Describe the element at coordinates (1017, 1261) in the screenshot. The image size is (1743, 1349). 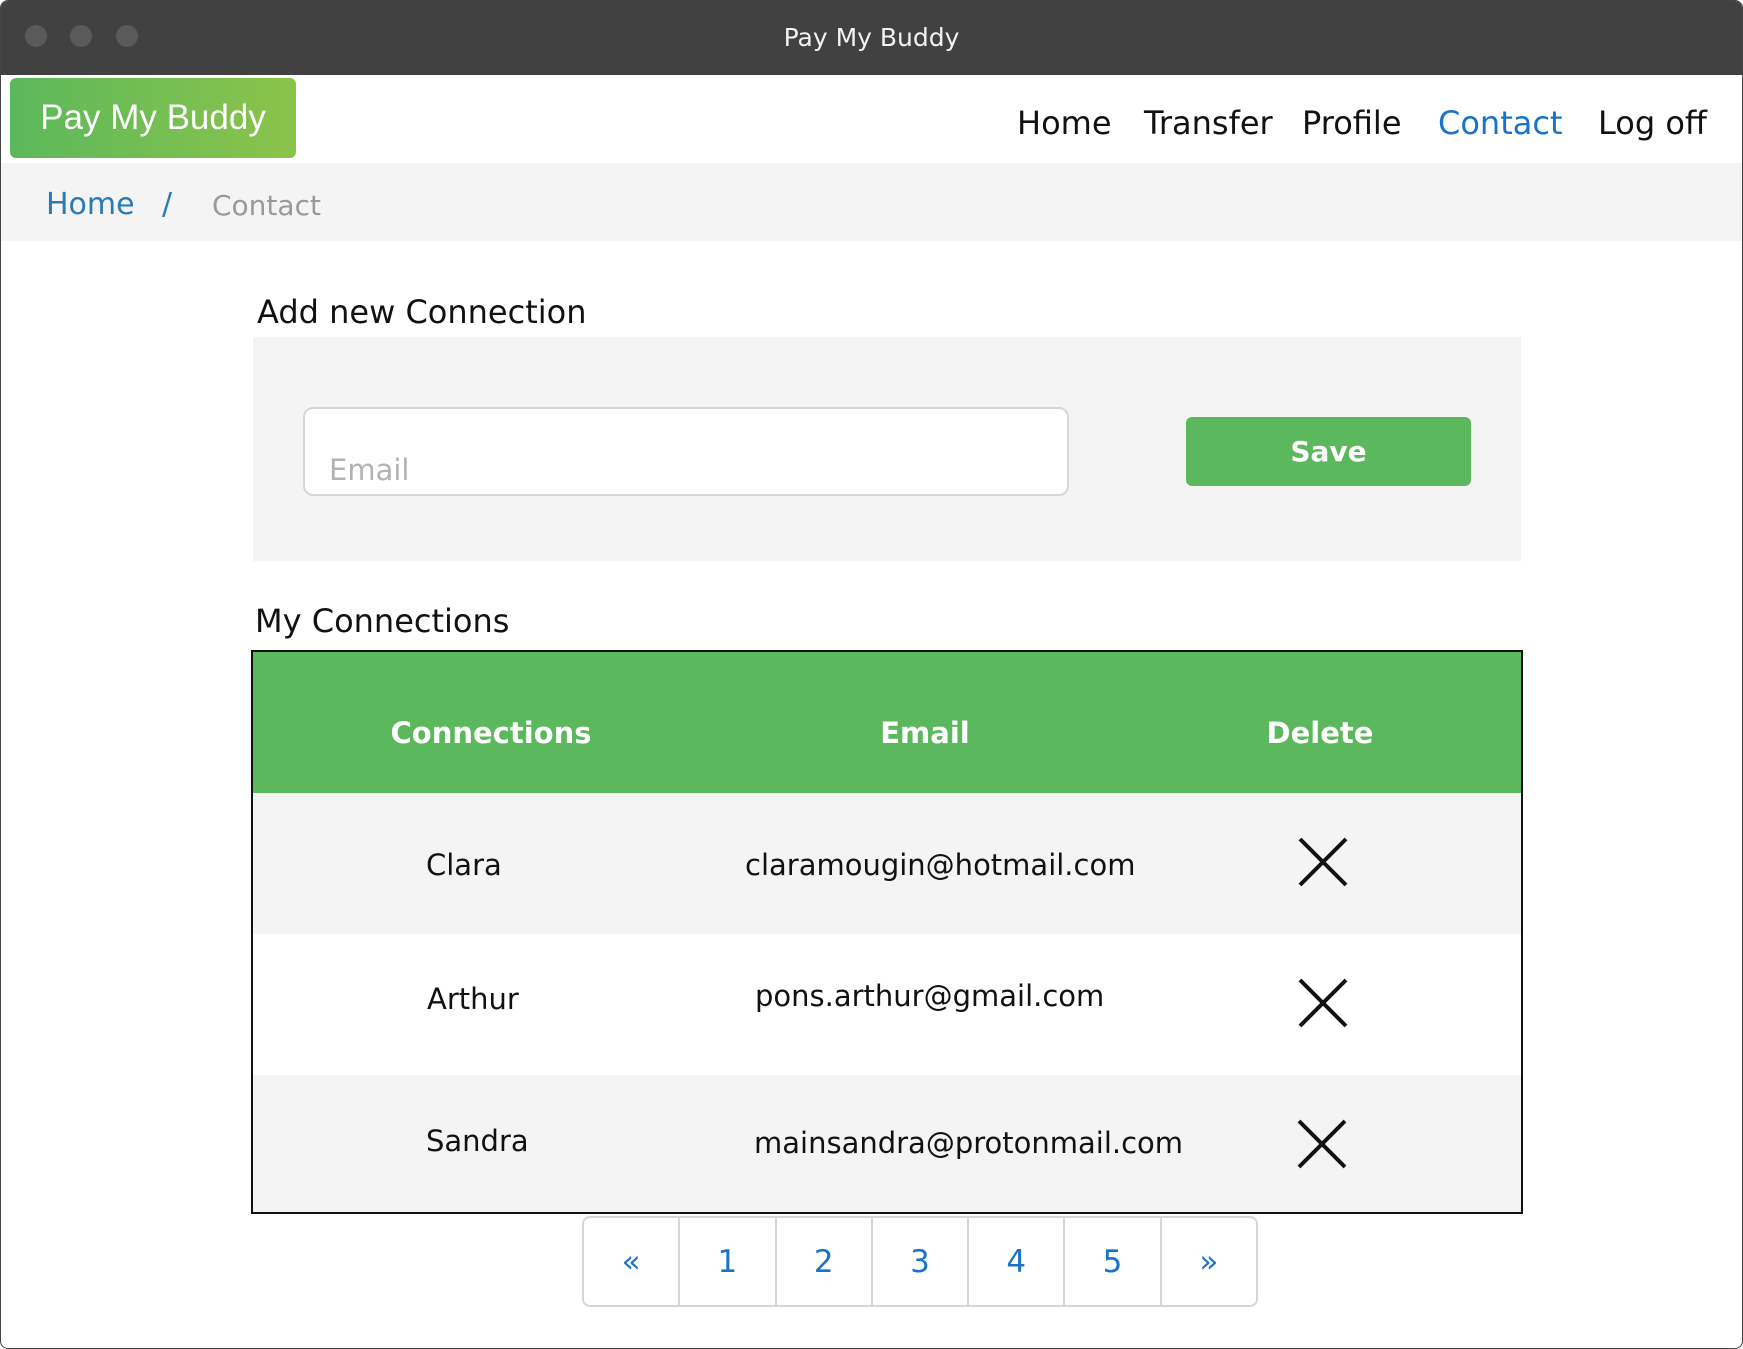
I see `pagination-page-4: 4` at that location.